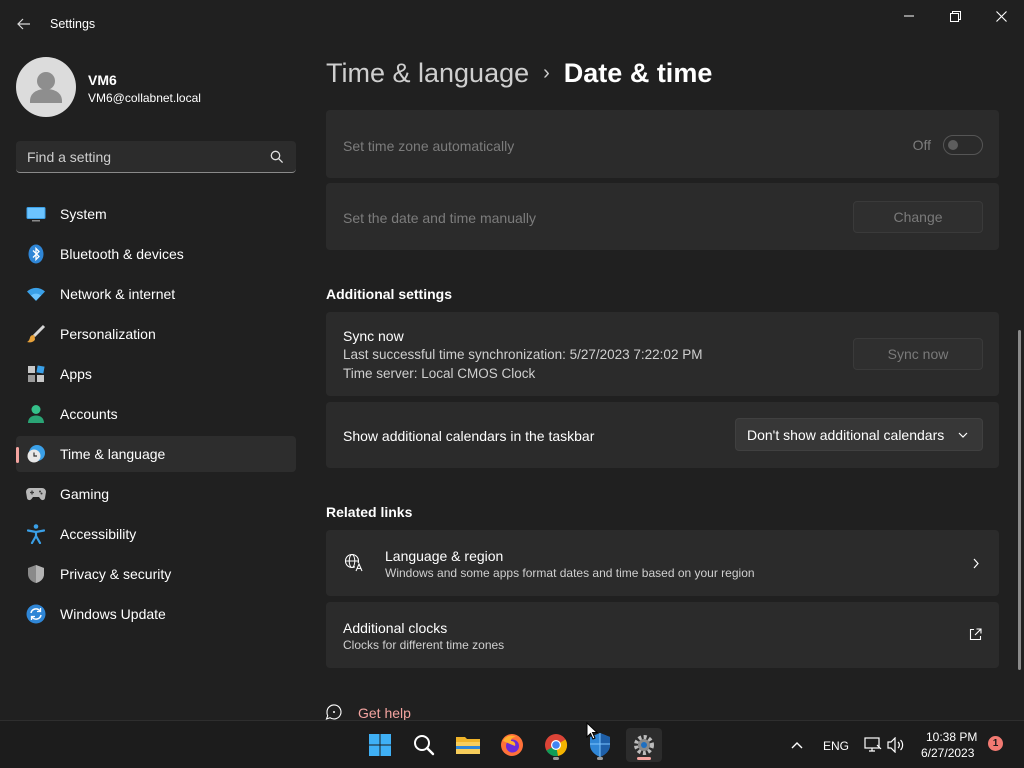  What do you see at coordinates (36, 374) in the screenshot?
I see `apps-icon` at bounding box center [36, 374].